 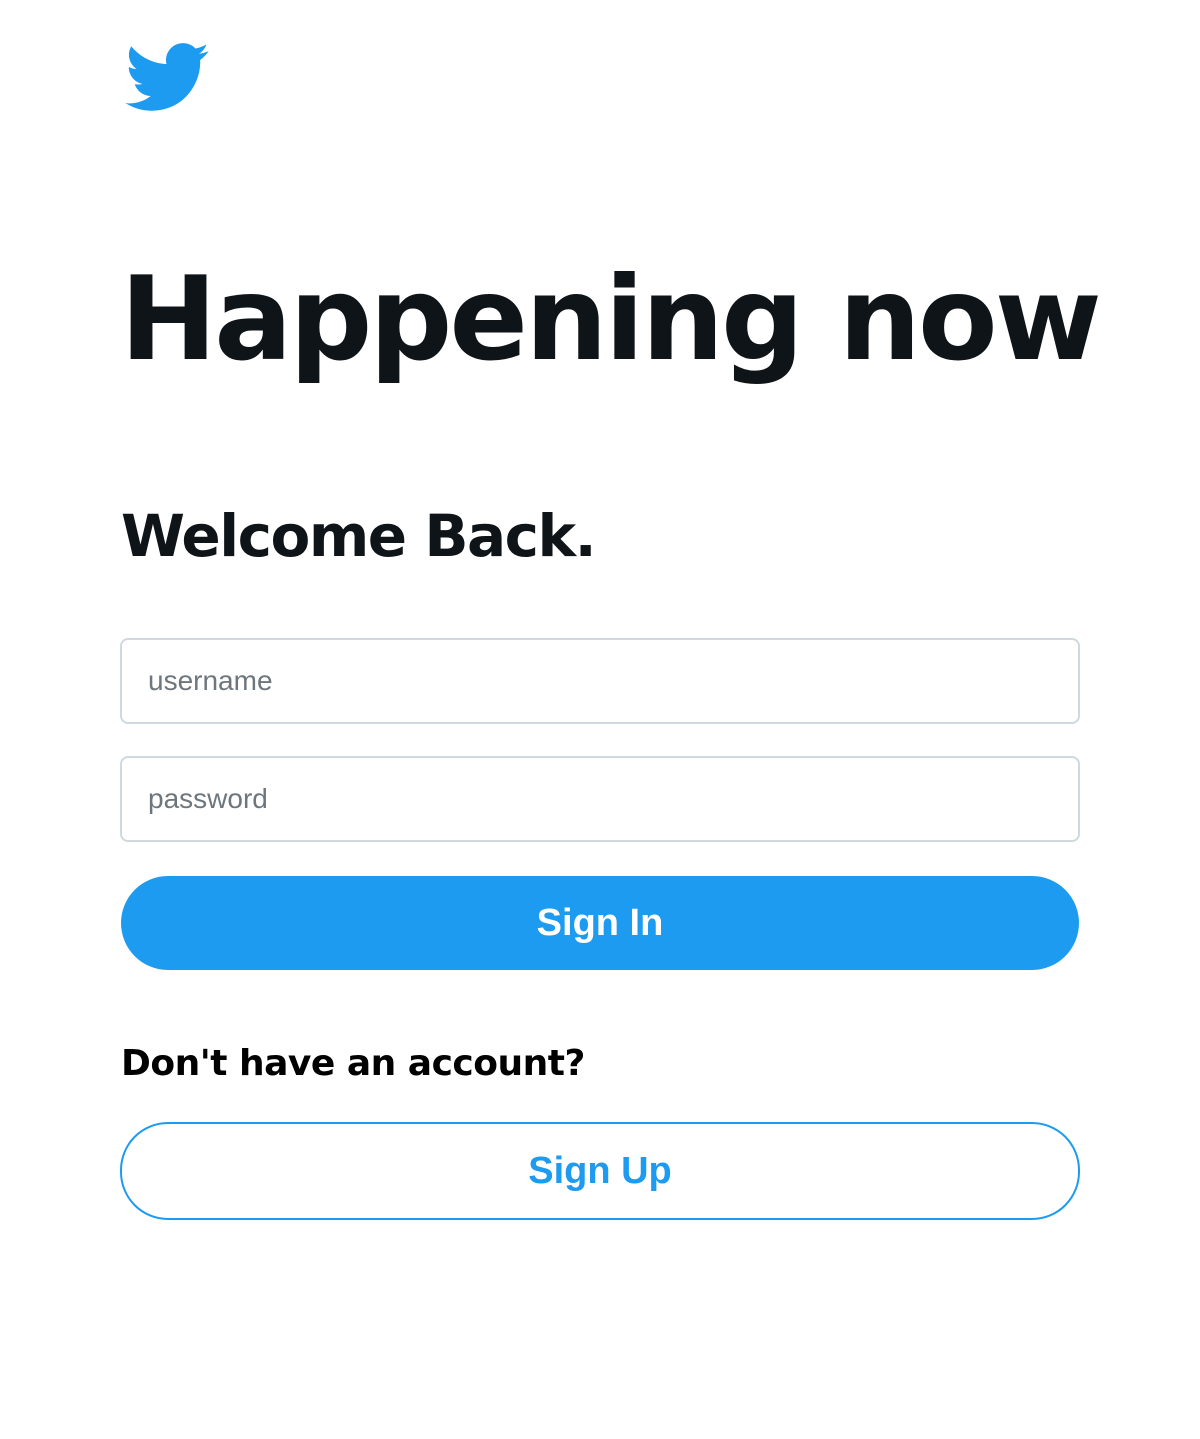 I want to click on twitter-bird-icon, so click(x=167, y=77).